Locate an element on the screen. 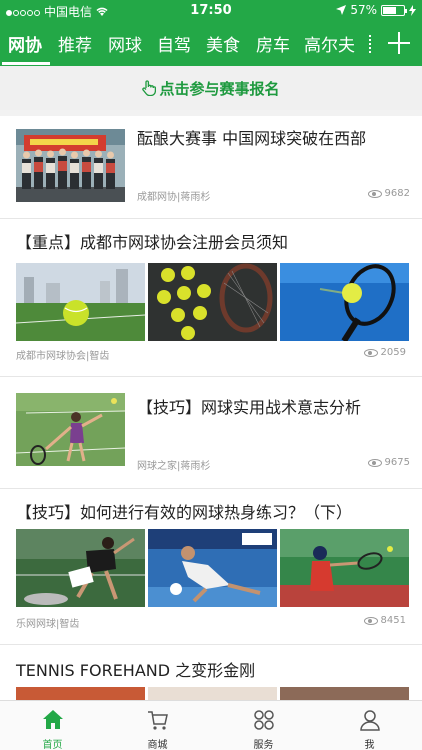  bottom-nav: 首页 商城 服务 我 is located at coordinates (211, 725).